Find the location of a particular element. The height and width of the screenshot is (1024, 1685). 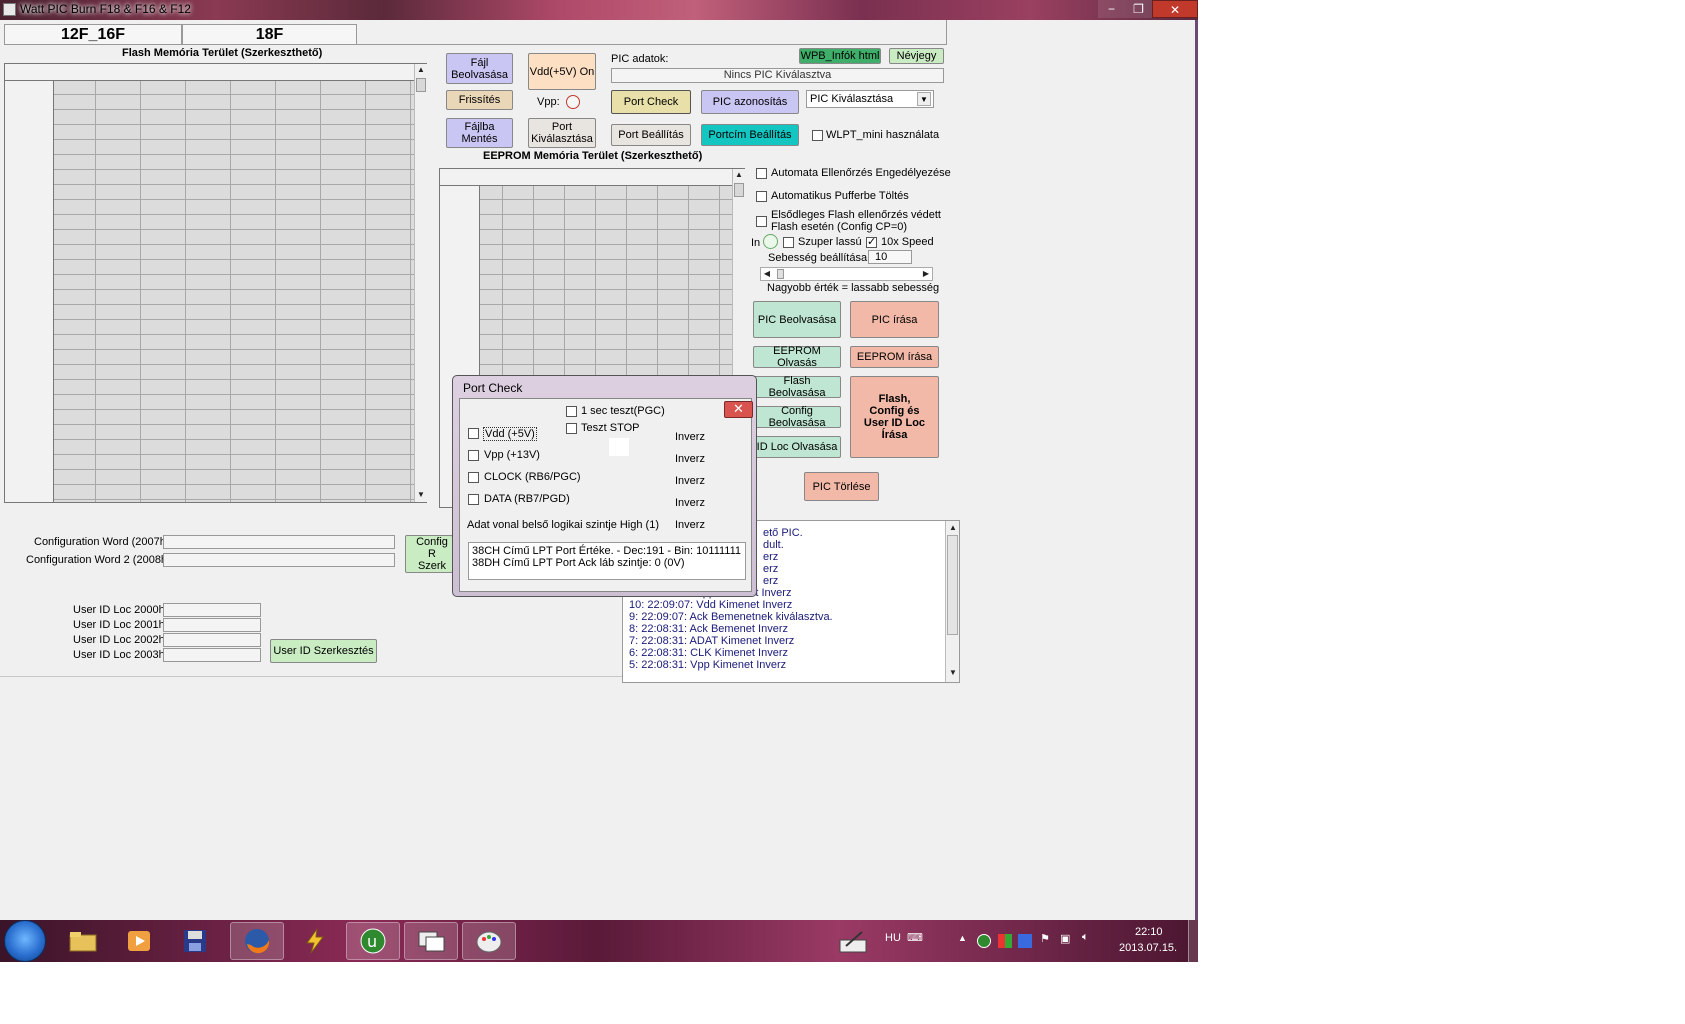

tray-expand-icon: ▲ is located at coordinates (962, 938).